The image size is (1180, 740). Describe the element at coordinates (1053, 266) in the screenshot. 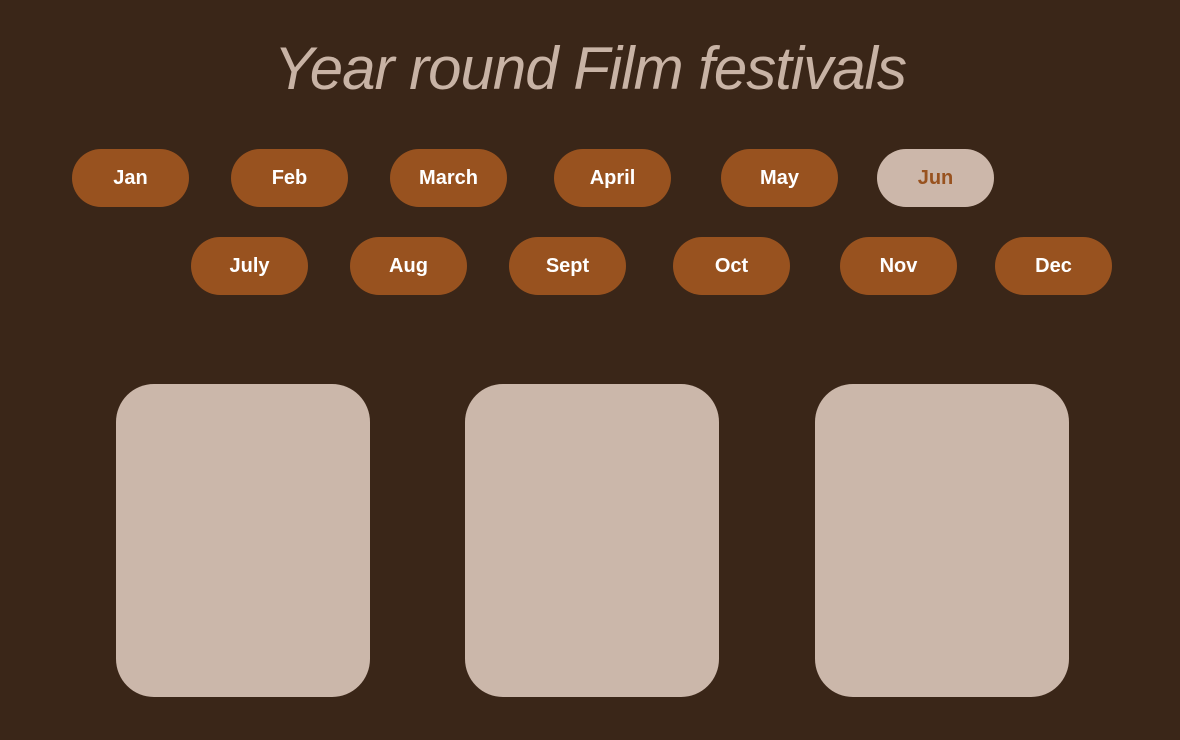

I see `month-button-dec: Dec` at that location.